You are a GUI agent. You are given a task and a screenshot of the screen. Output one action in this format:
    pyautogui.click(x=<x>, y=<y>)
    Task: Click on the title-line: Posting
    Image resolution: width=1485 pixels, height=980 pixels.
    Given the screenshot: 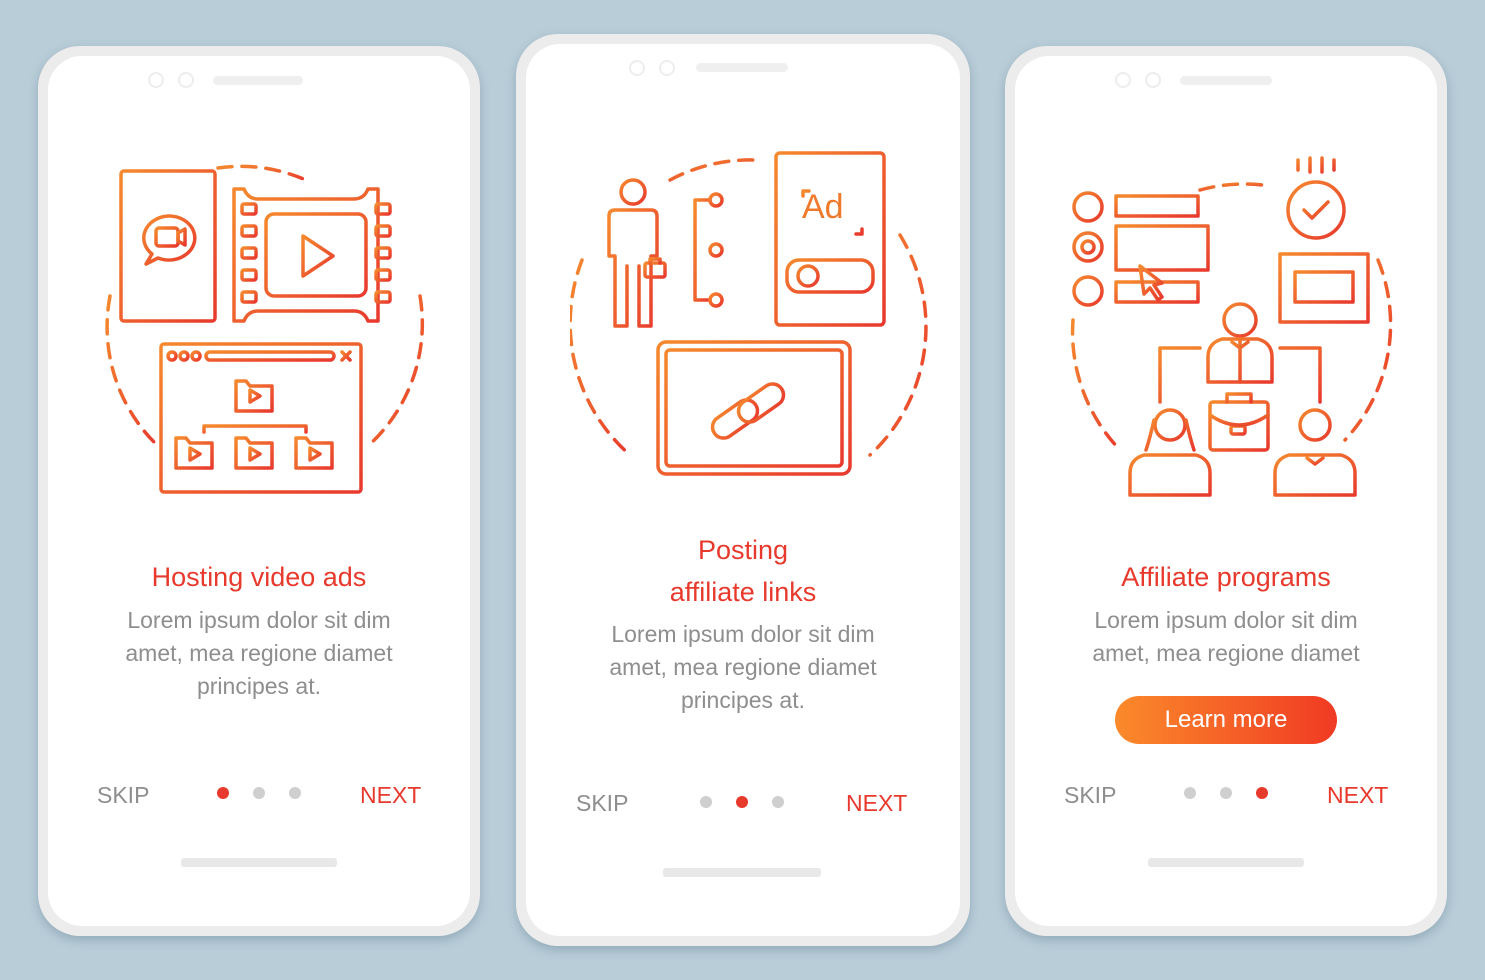 What is the action you would take?
    pyautogui.click(x=743, y=550)
    